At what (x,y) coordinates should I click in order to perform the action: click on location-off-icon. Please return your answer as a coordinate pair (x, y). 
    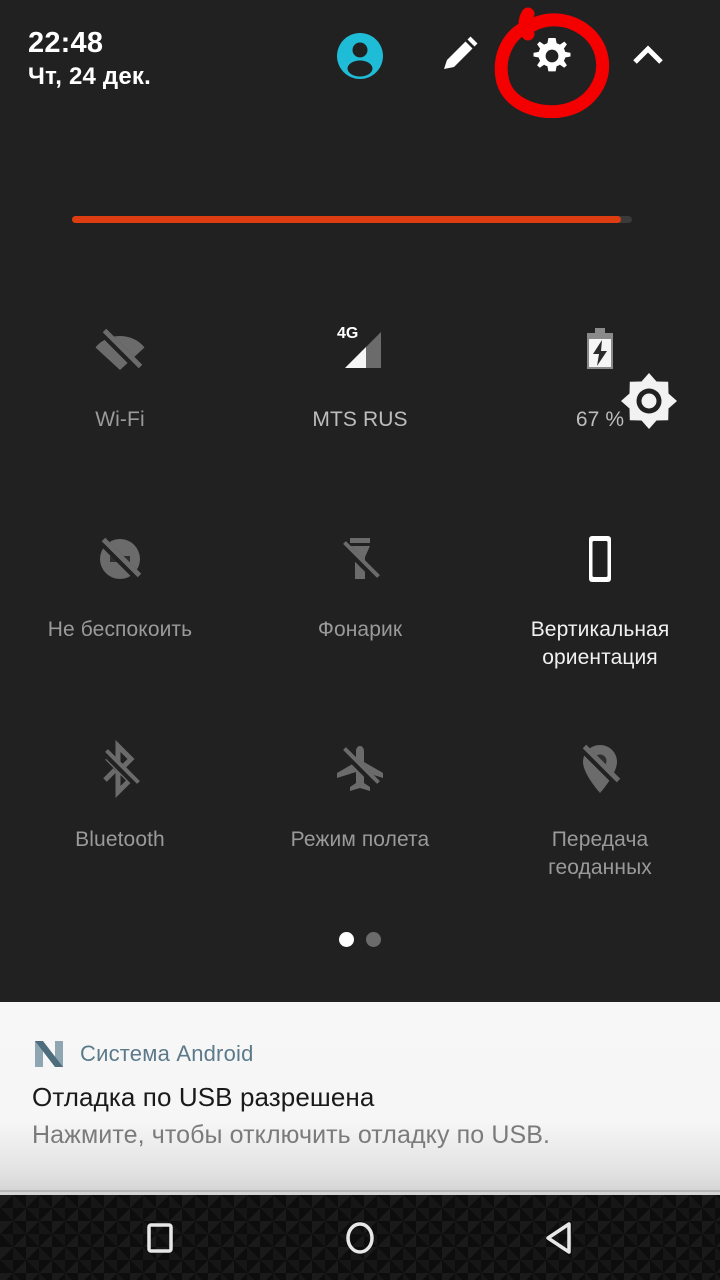
    Looking at the image, I should click on (600, 769).